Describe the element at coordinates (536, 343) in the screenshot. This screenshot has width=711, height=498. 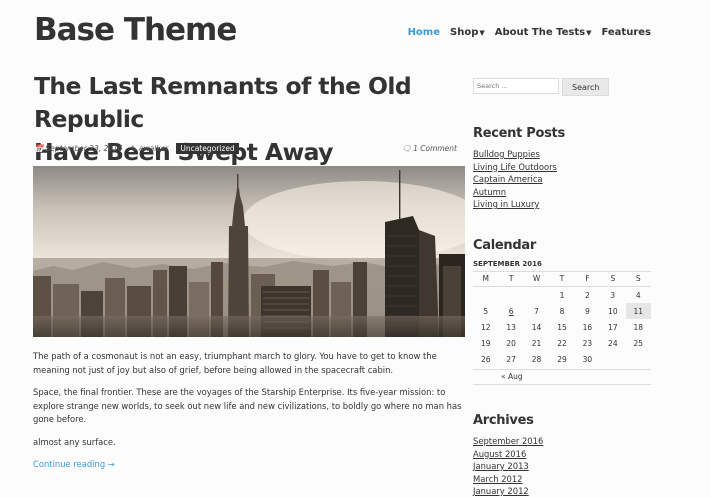
I see `calendar-day: 21` at that location.